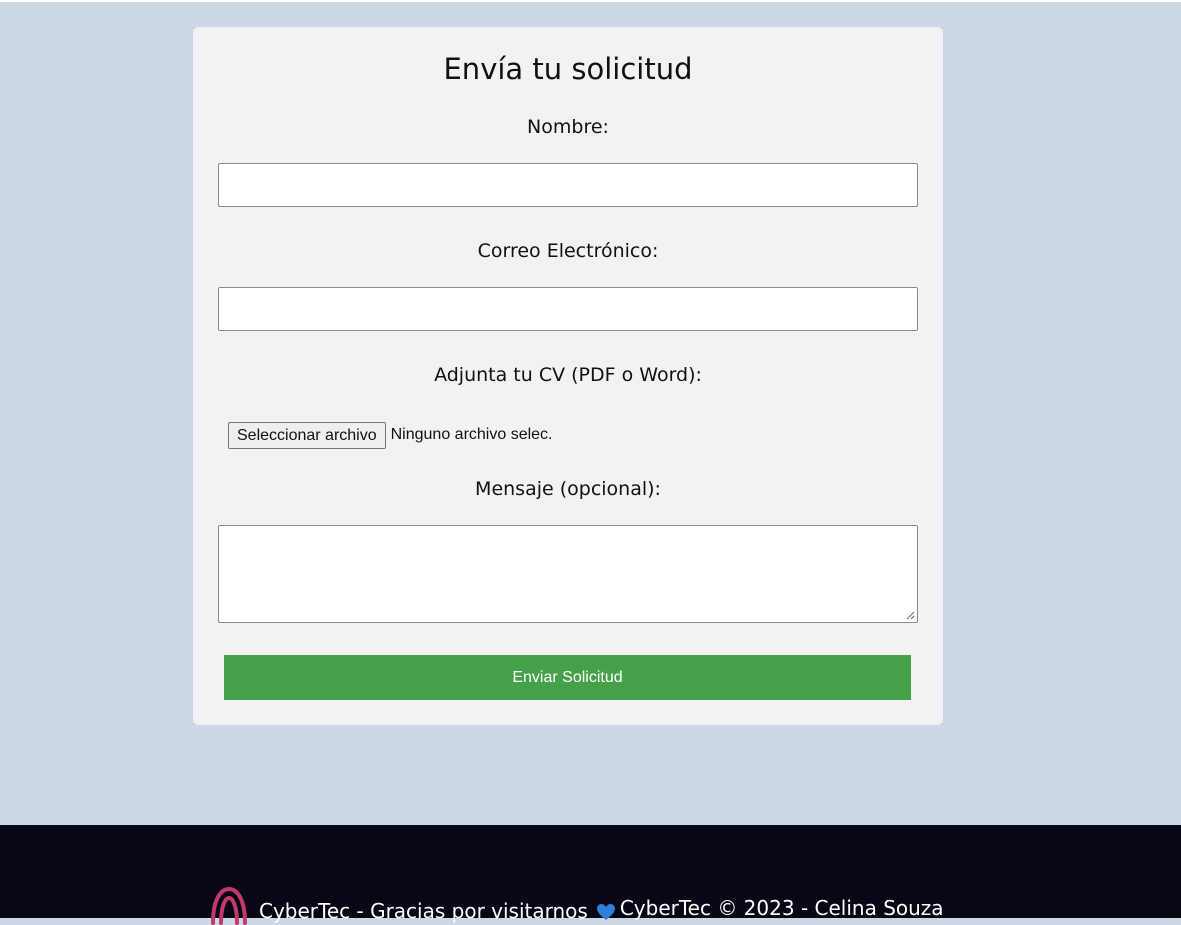 Image resolution: width=1181 pixels, height=925 pixels. What do you see at coordinates (568, 309) in the screenshot?
I see `email-input` at bounding box center [568, 309].